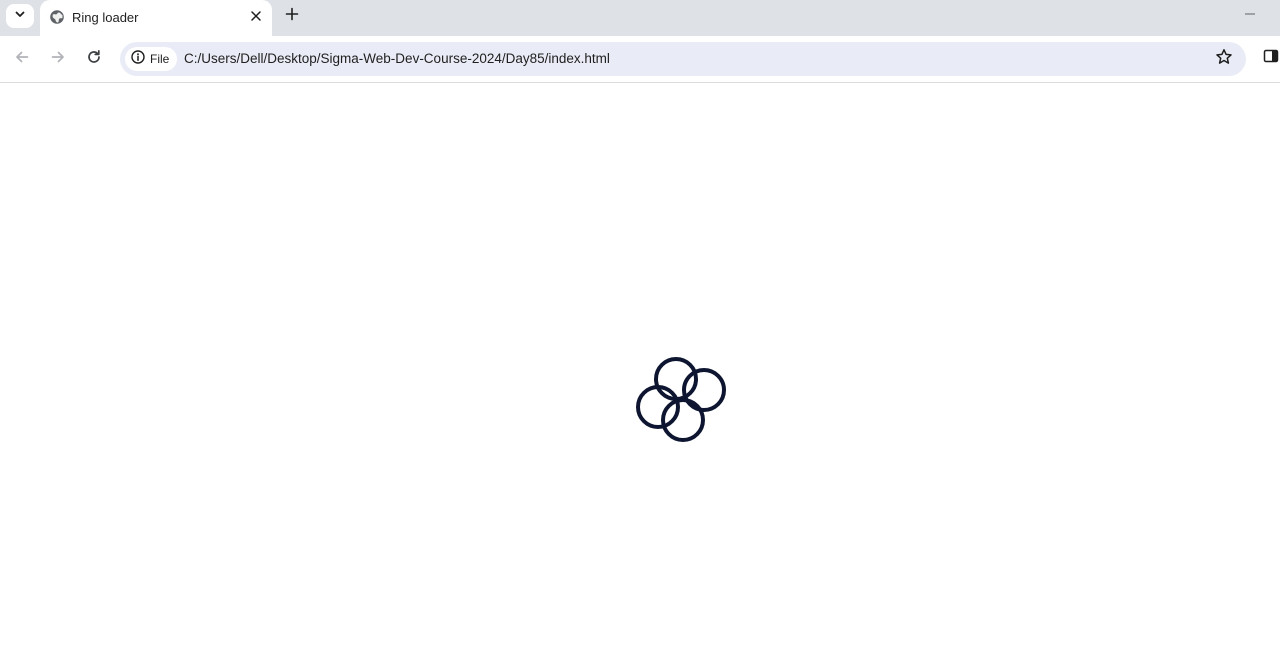 Image resolution: width=1280 pixels, height=665 pixels. Describe the element at coordinates (57, 17) in the screenshot. I see `globe-icon` at that location.